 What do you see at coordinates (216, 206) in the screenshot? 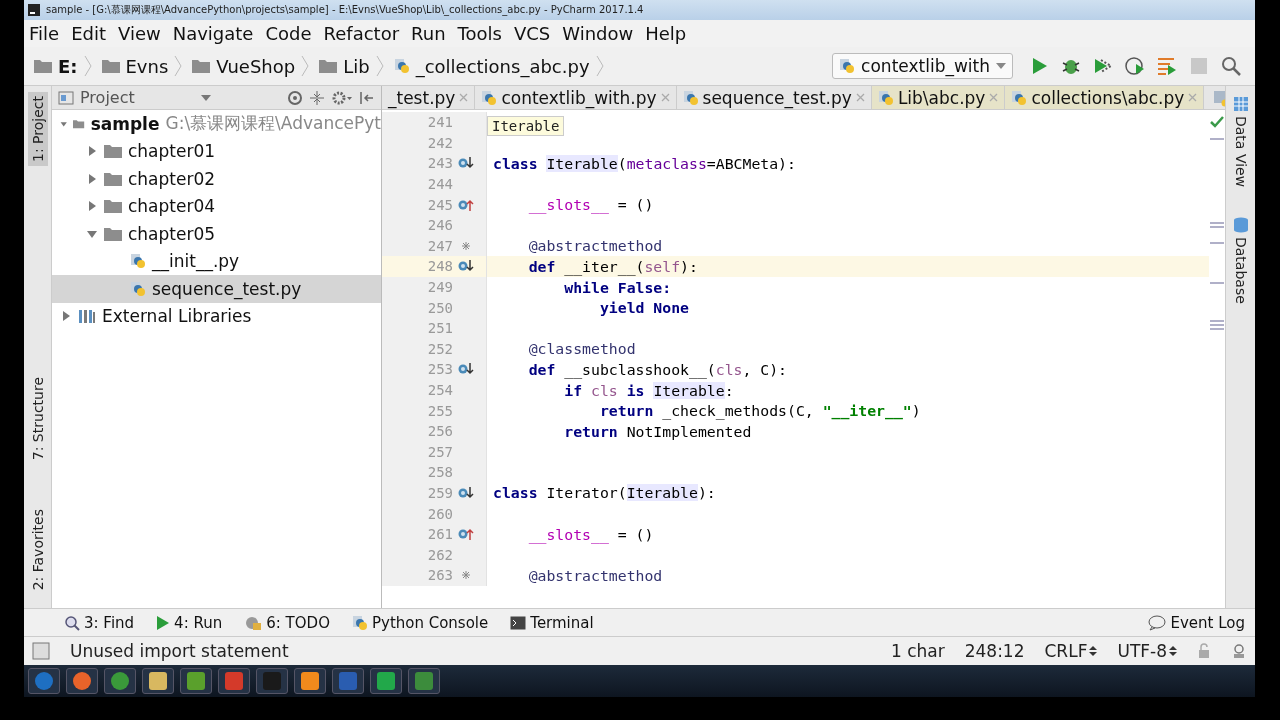
I see `tree-row: chapter04` at bounding box center [216, 206].